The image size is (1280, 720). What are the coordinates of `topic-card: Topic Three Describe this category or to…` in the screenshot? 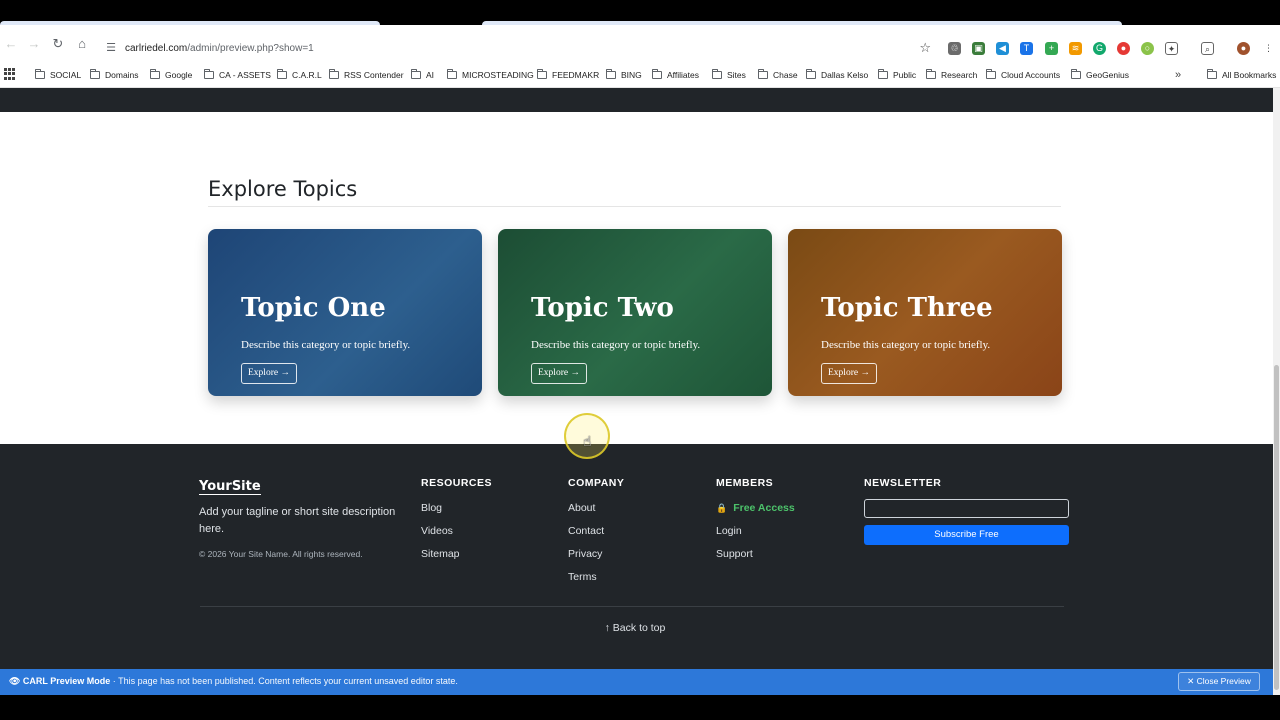 It's located at (925, 312).